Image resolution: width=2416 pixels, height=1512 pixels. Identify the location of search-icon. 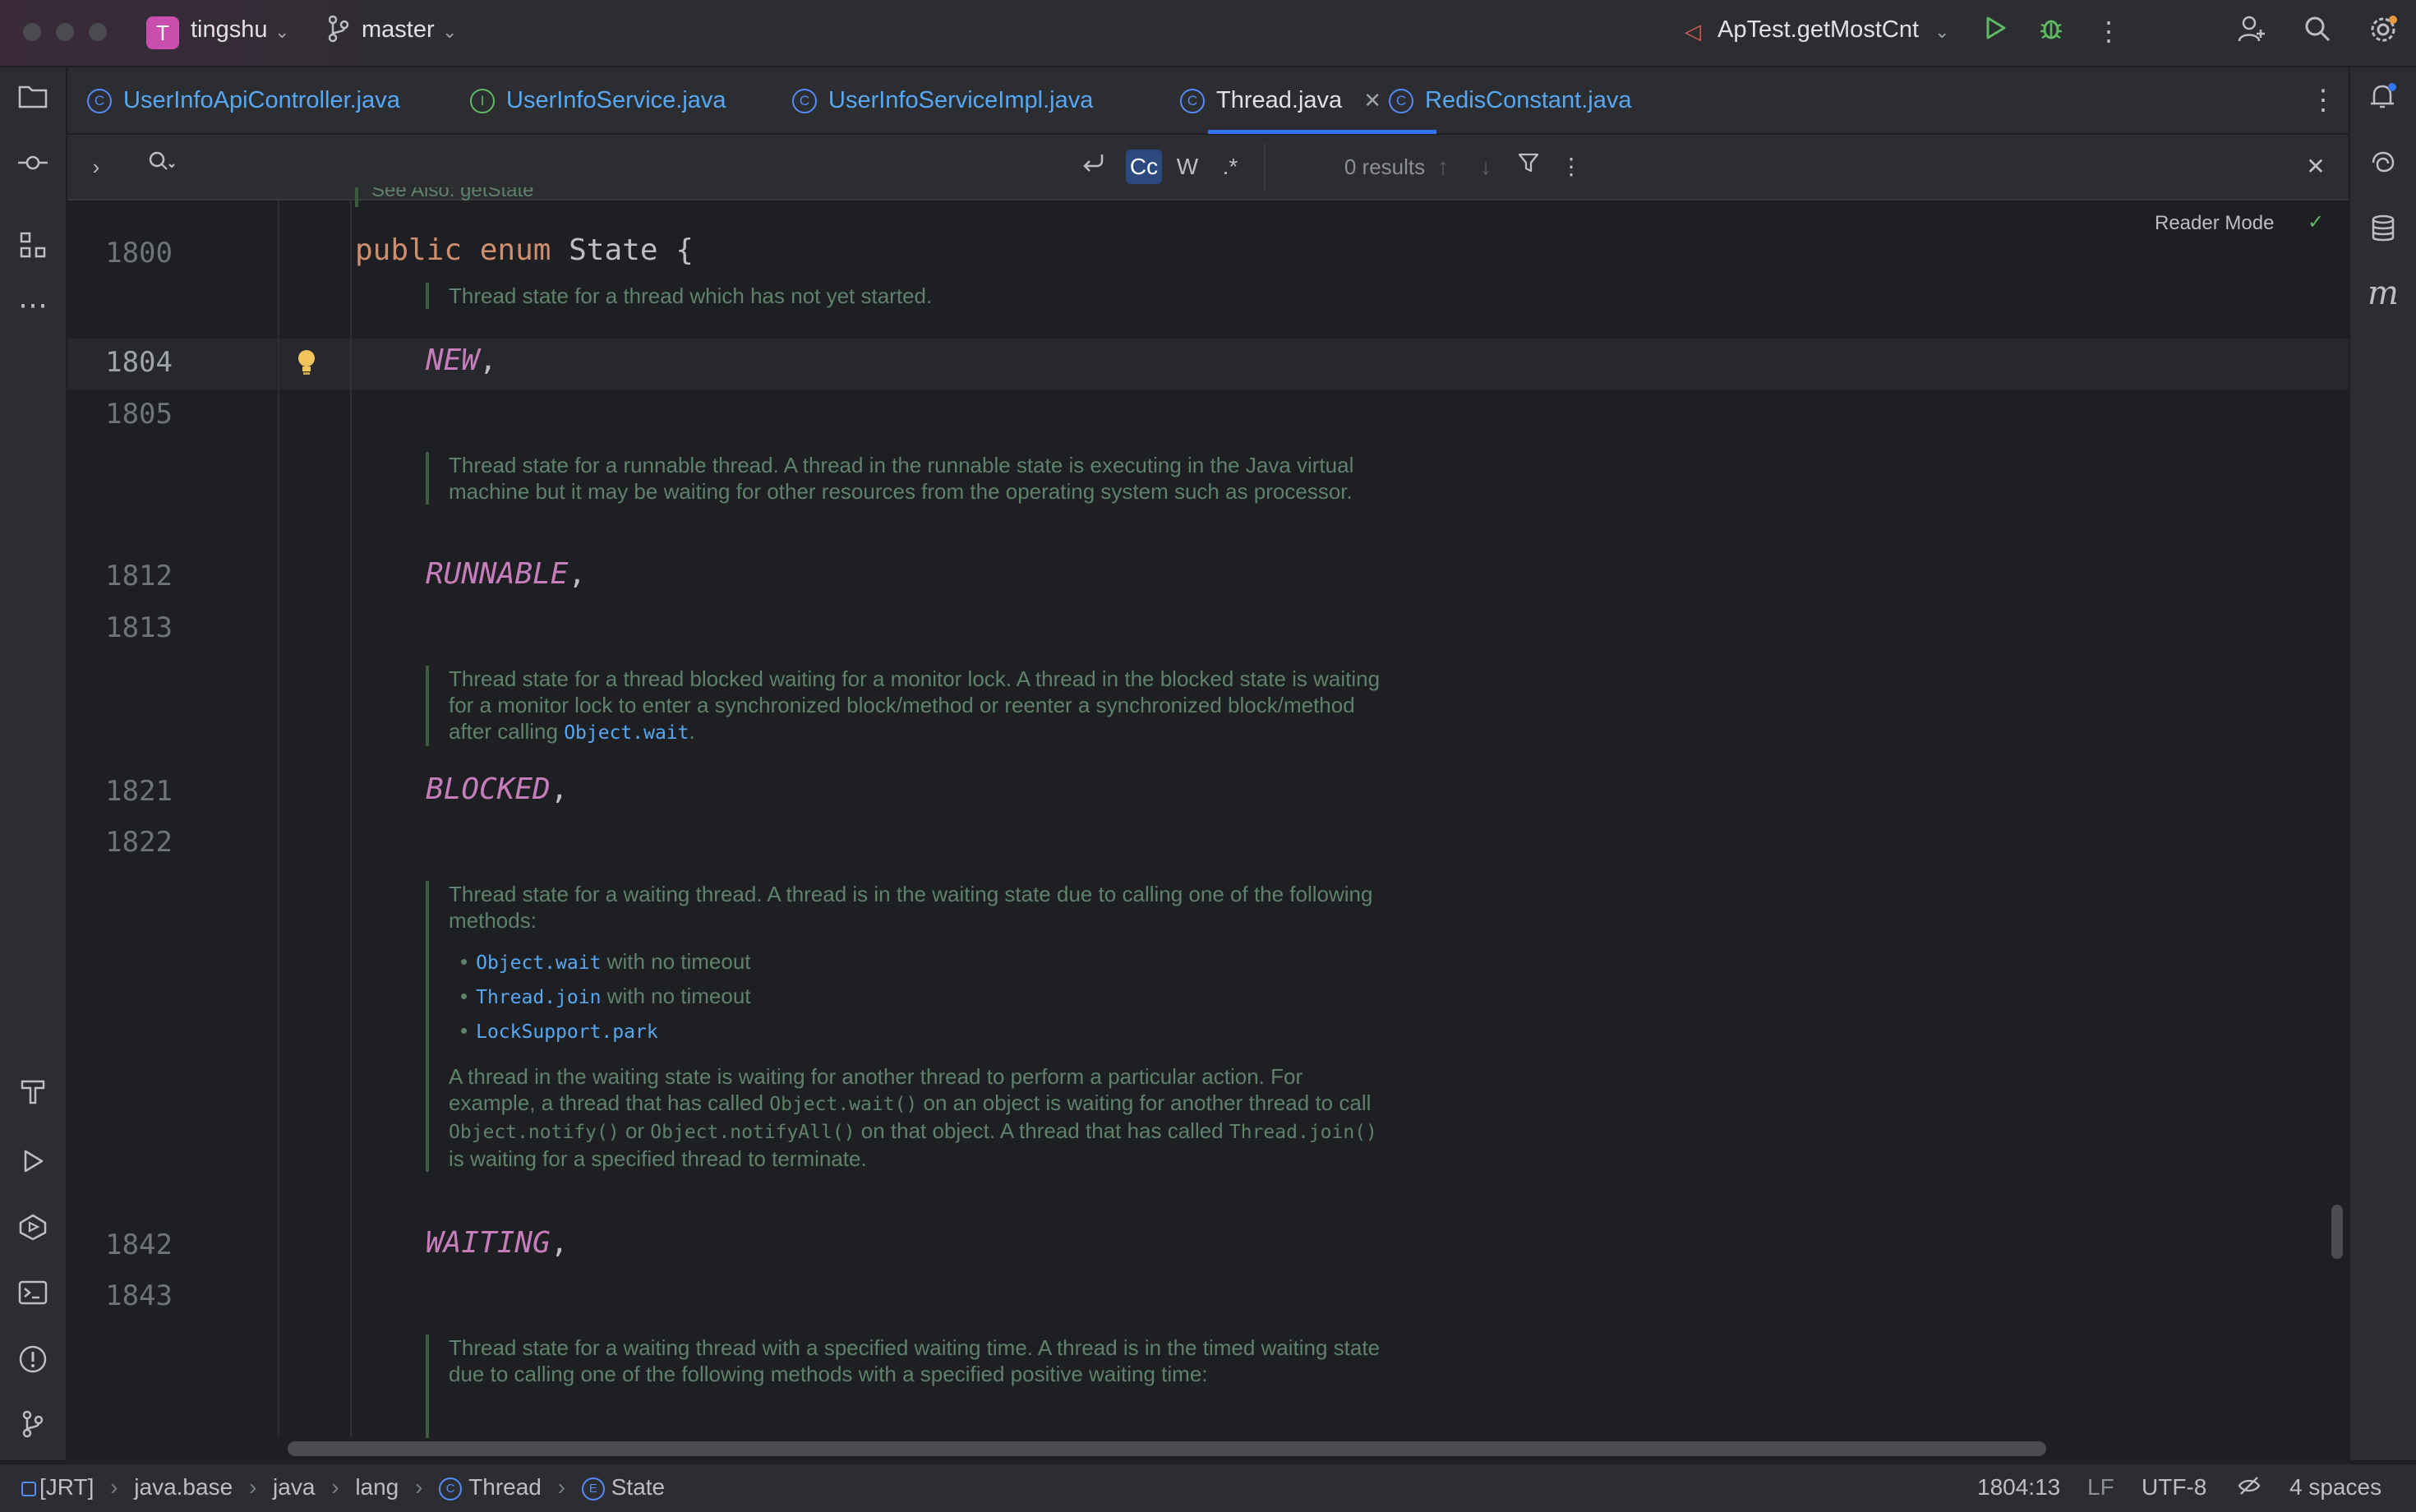
(2318, 32).